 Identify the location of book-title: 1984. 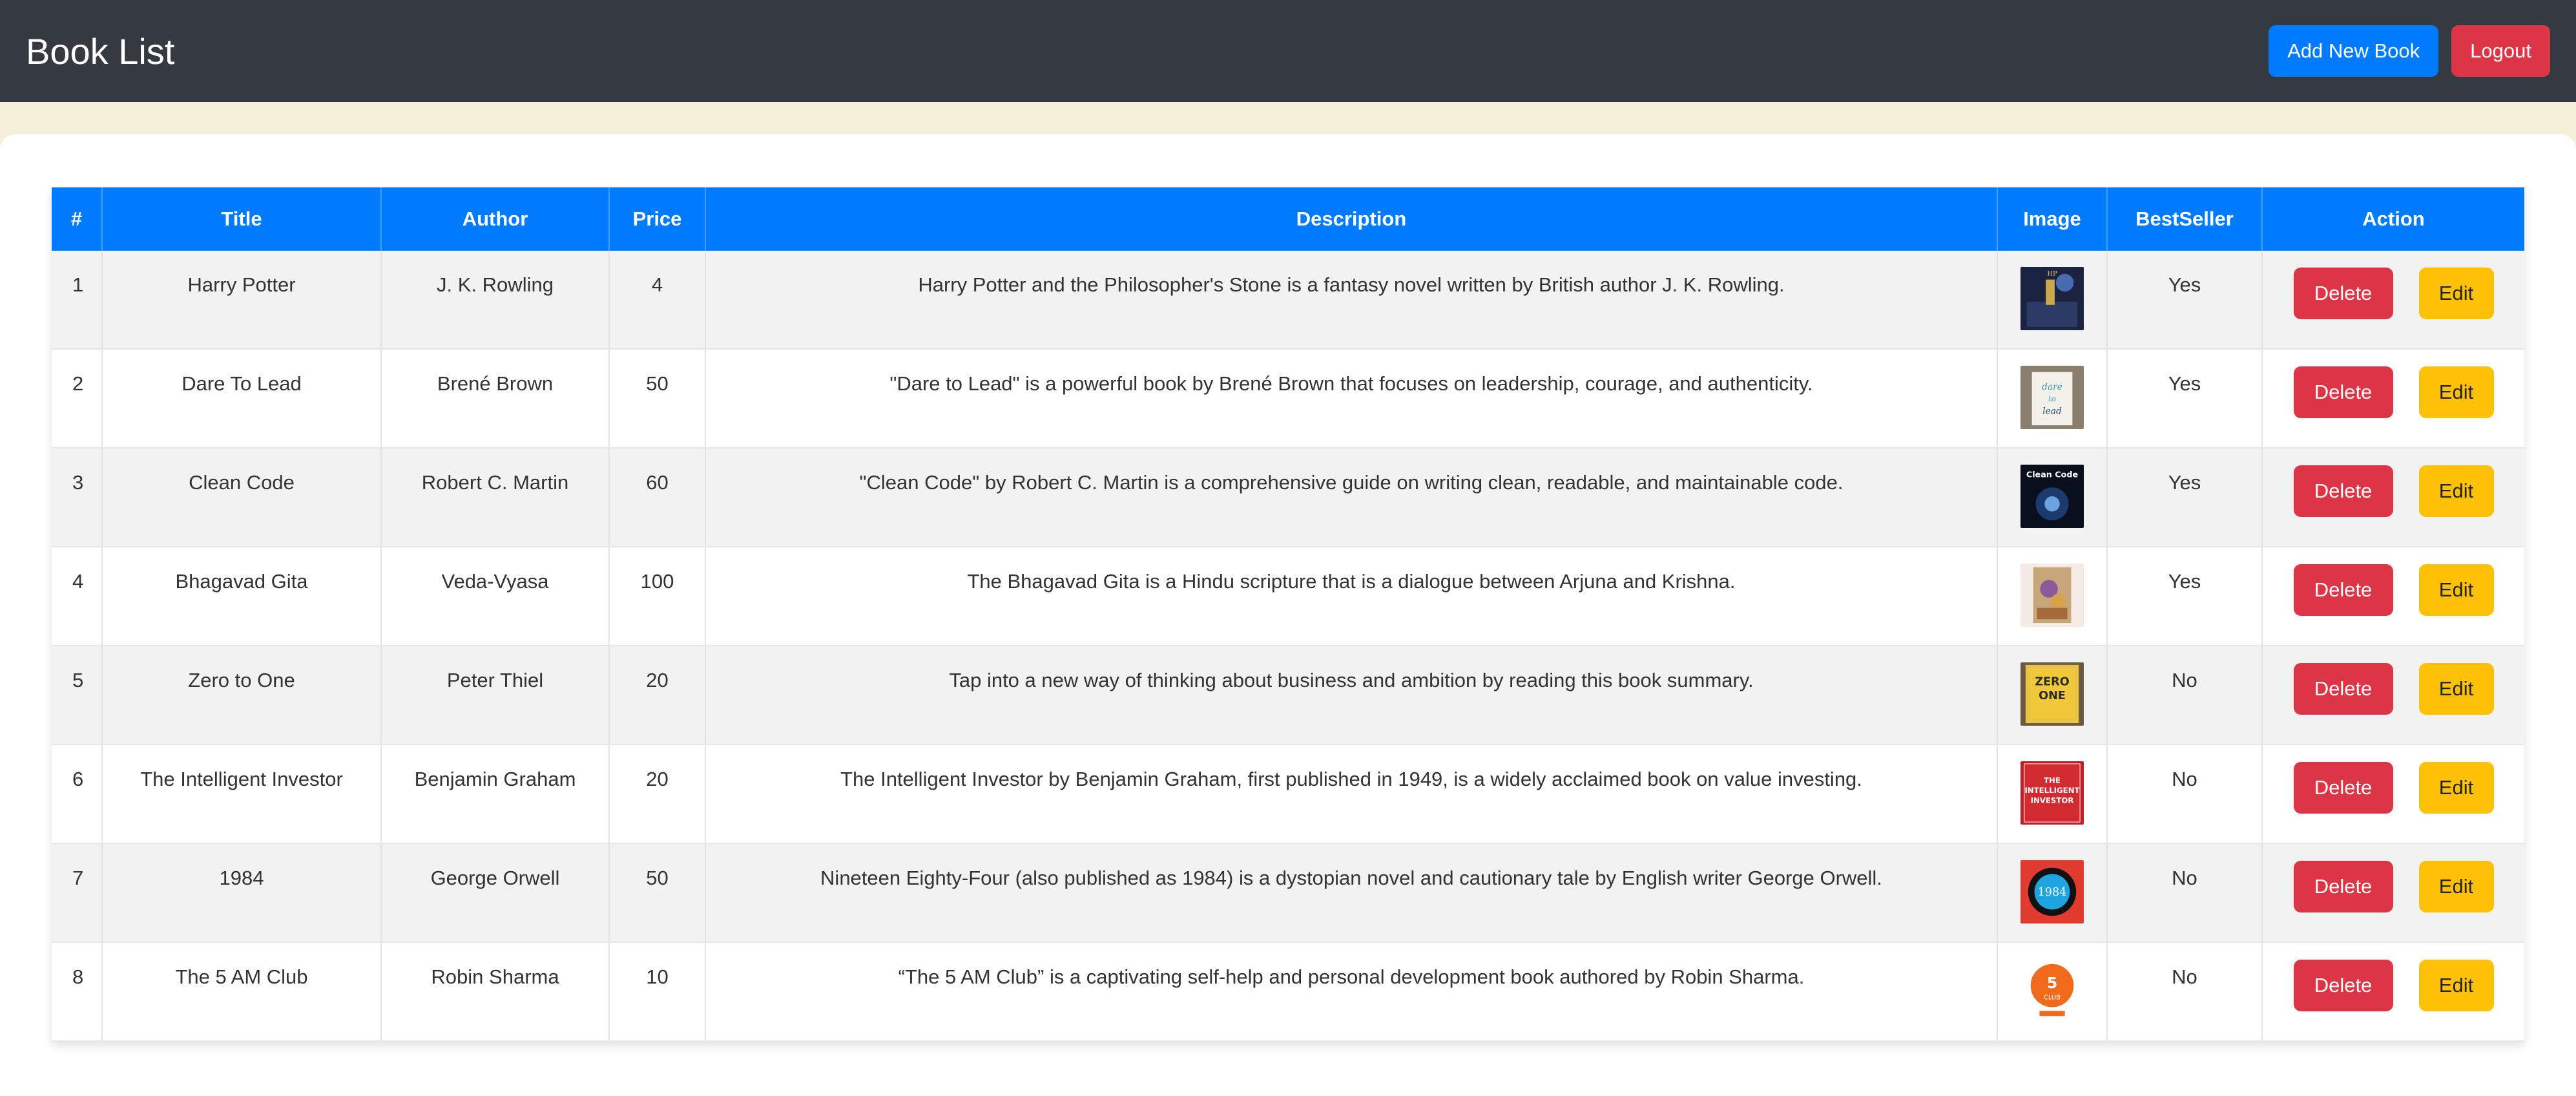
(242, 893).